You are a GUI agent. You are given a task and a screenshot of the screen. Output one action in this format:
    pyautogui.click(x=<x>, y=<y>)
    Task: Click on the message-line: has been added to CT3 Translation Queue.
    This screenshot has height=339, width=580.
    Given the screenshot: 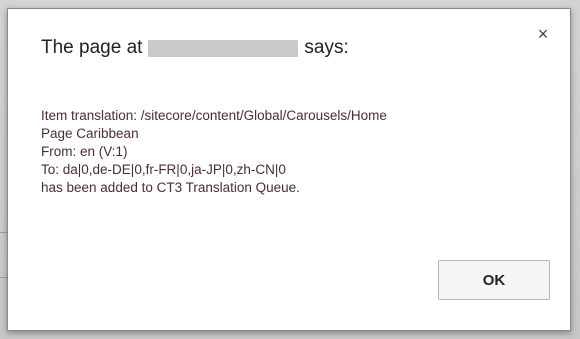 What is the action you would take?
    pyautogui.click(x=170, y=187)
    